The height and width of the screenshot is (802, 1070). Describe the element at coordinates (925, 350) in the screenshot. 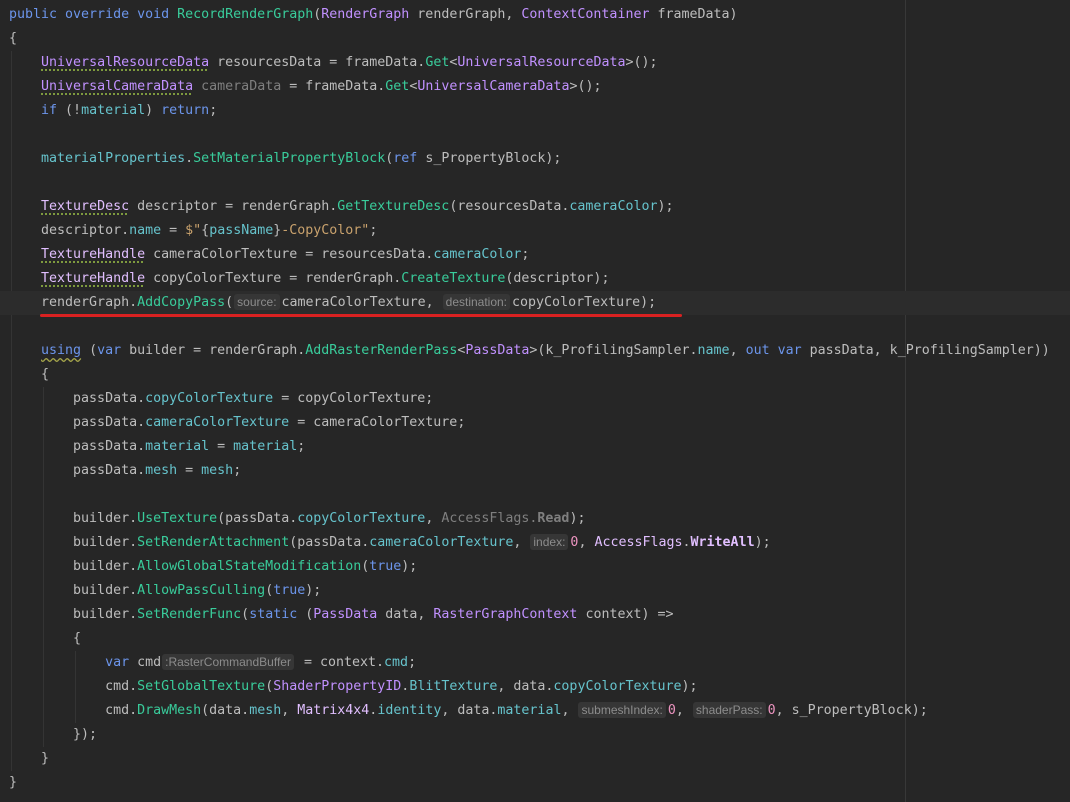

I see `code-text: passData, k_ProfilingSampler))` at that location.